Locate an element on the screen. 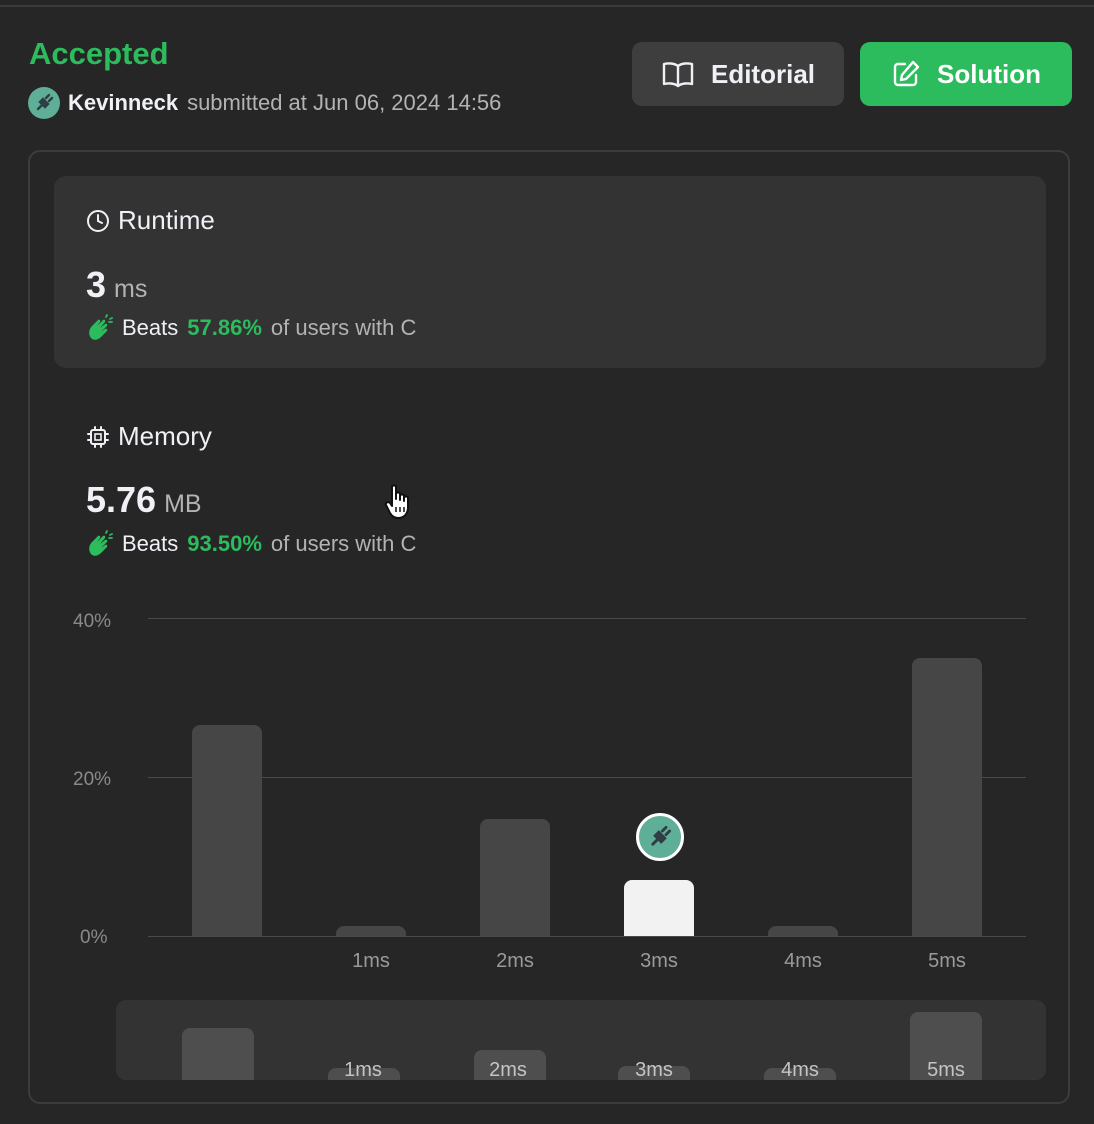 This screenshot has width=1094, height=1124. username-link: Kevinneck is located at coordinates (123, 103).